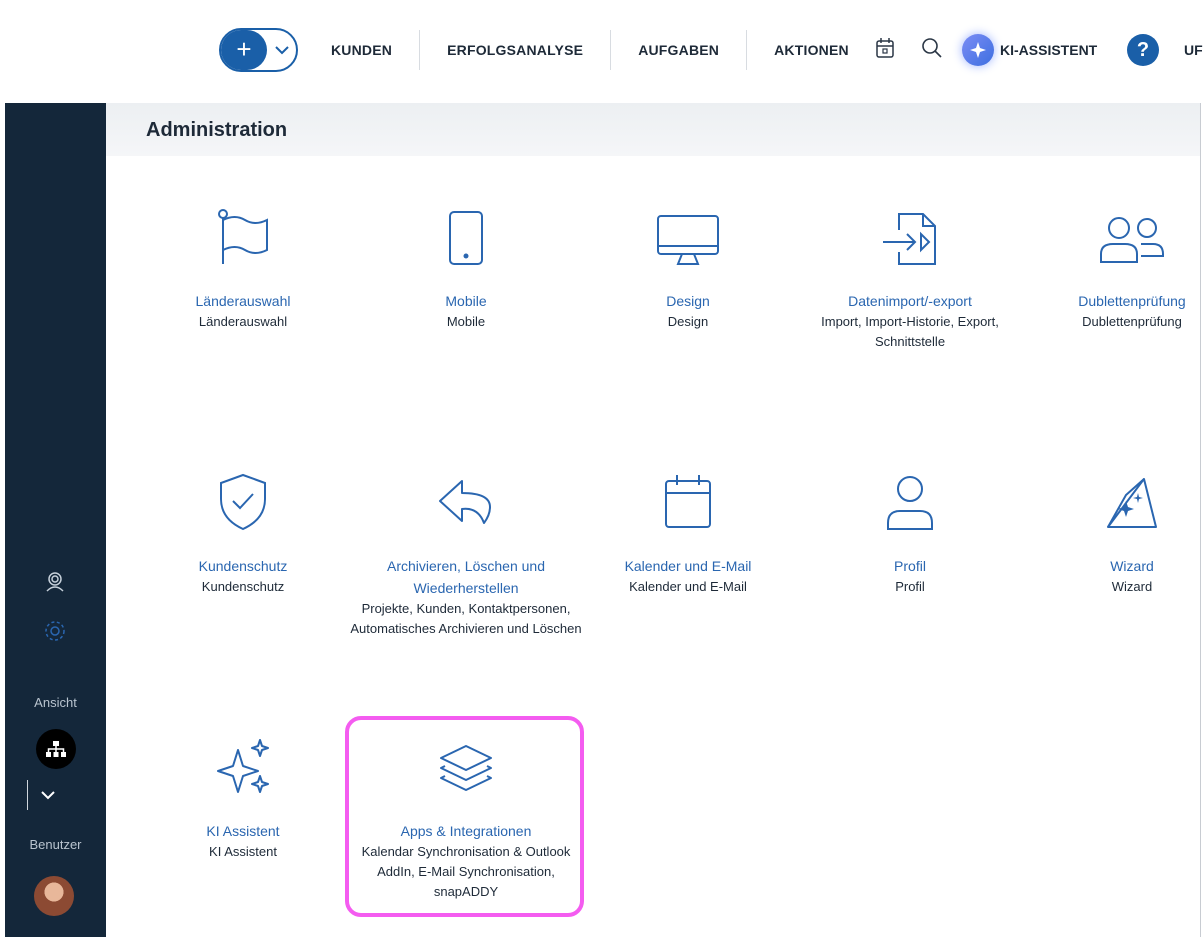  What do you see at coordinates (362, 50) in the screenshot?
I see `nav-kunden: KUNDEN` at bounding box center [362, 50].